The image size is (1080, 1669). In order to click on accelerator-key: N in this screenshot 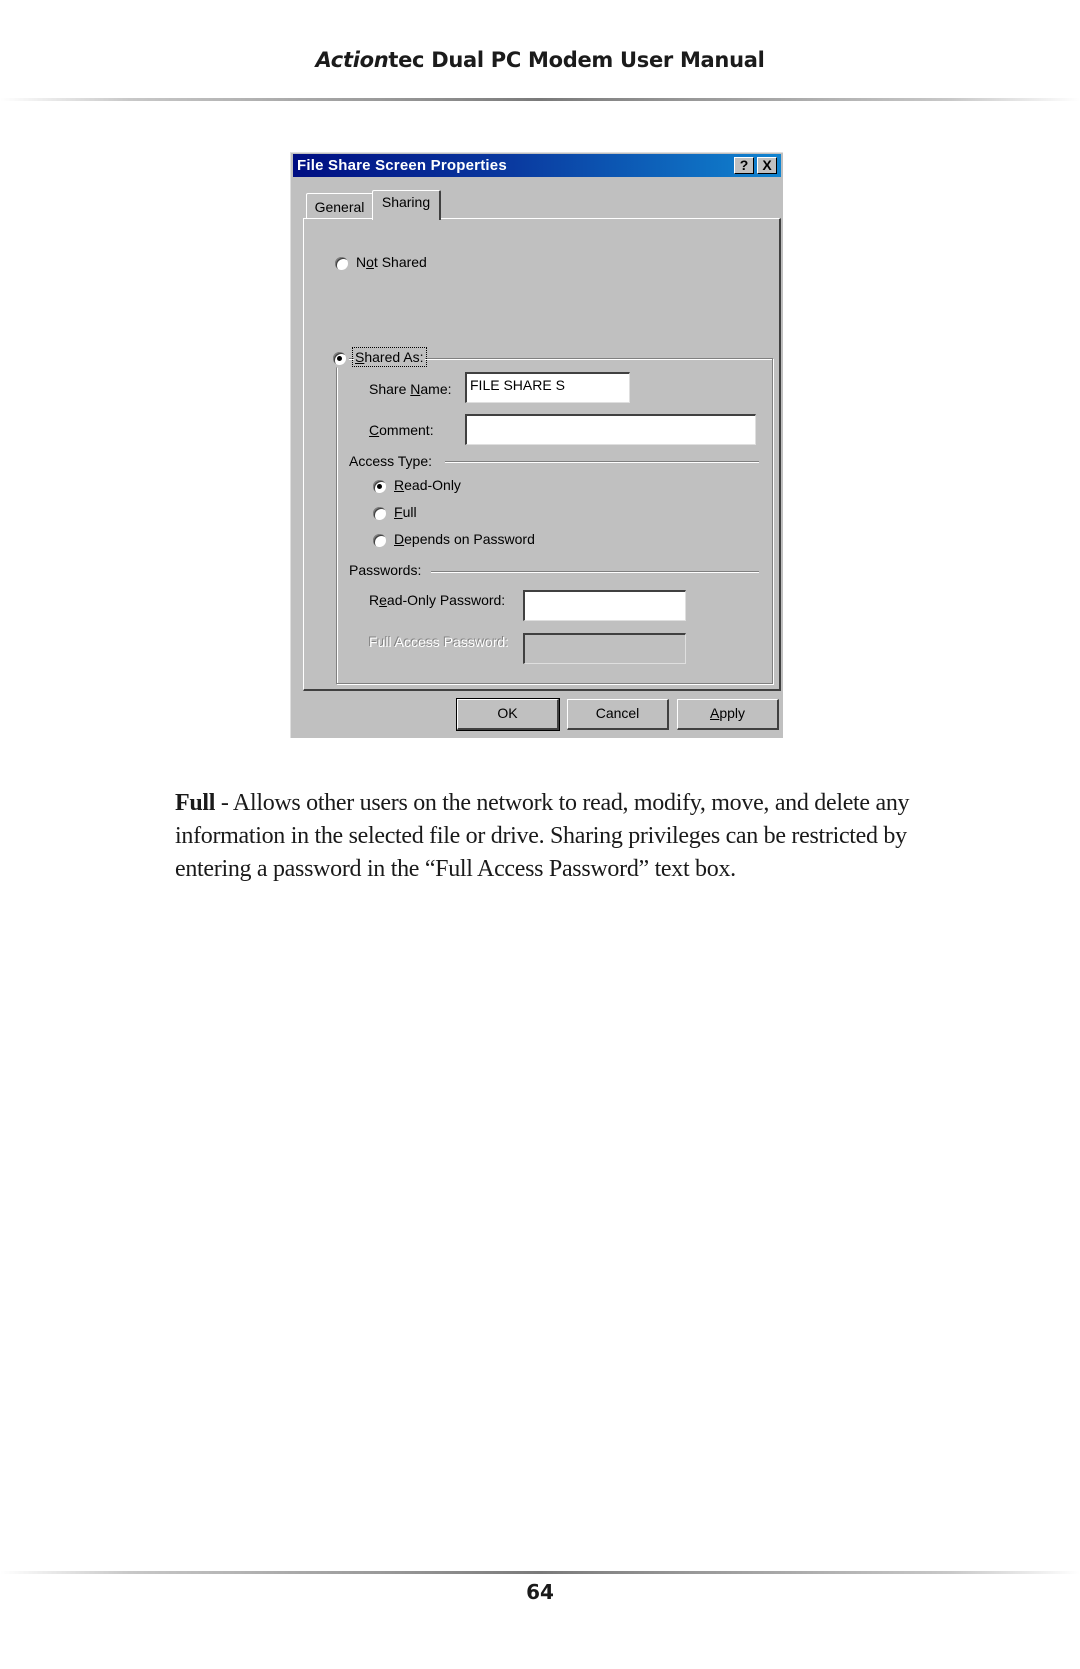, I will do `click(415, 389)`.